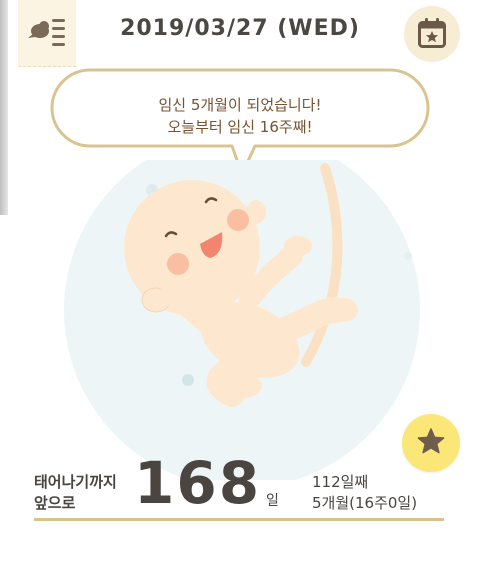 Image resolution: width=480 pixels, height=563 pixels. What do you see at coordinates (240, 127) in the screenshot?
I see `bubble-line-2: 오늘부터 임신 16주째!` at bounding box center [240, 127].